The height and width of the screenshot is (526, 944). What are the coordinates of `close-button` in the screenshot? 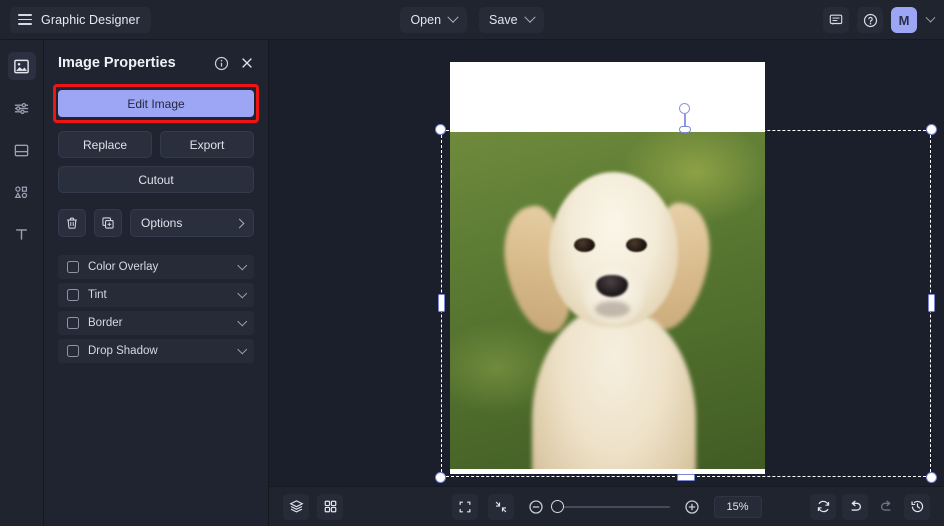 It's located at (247, 63).